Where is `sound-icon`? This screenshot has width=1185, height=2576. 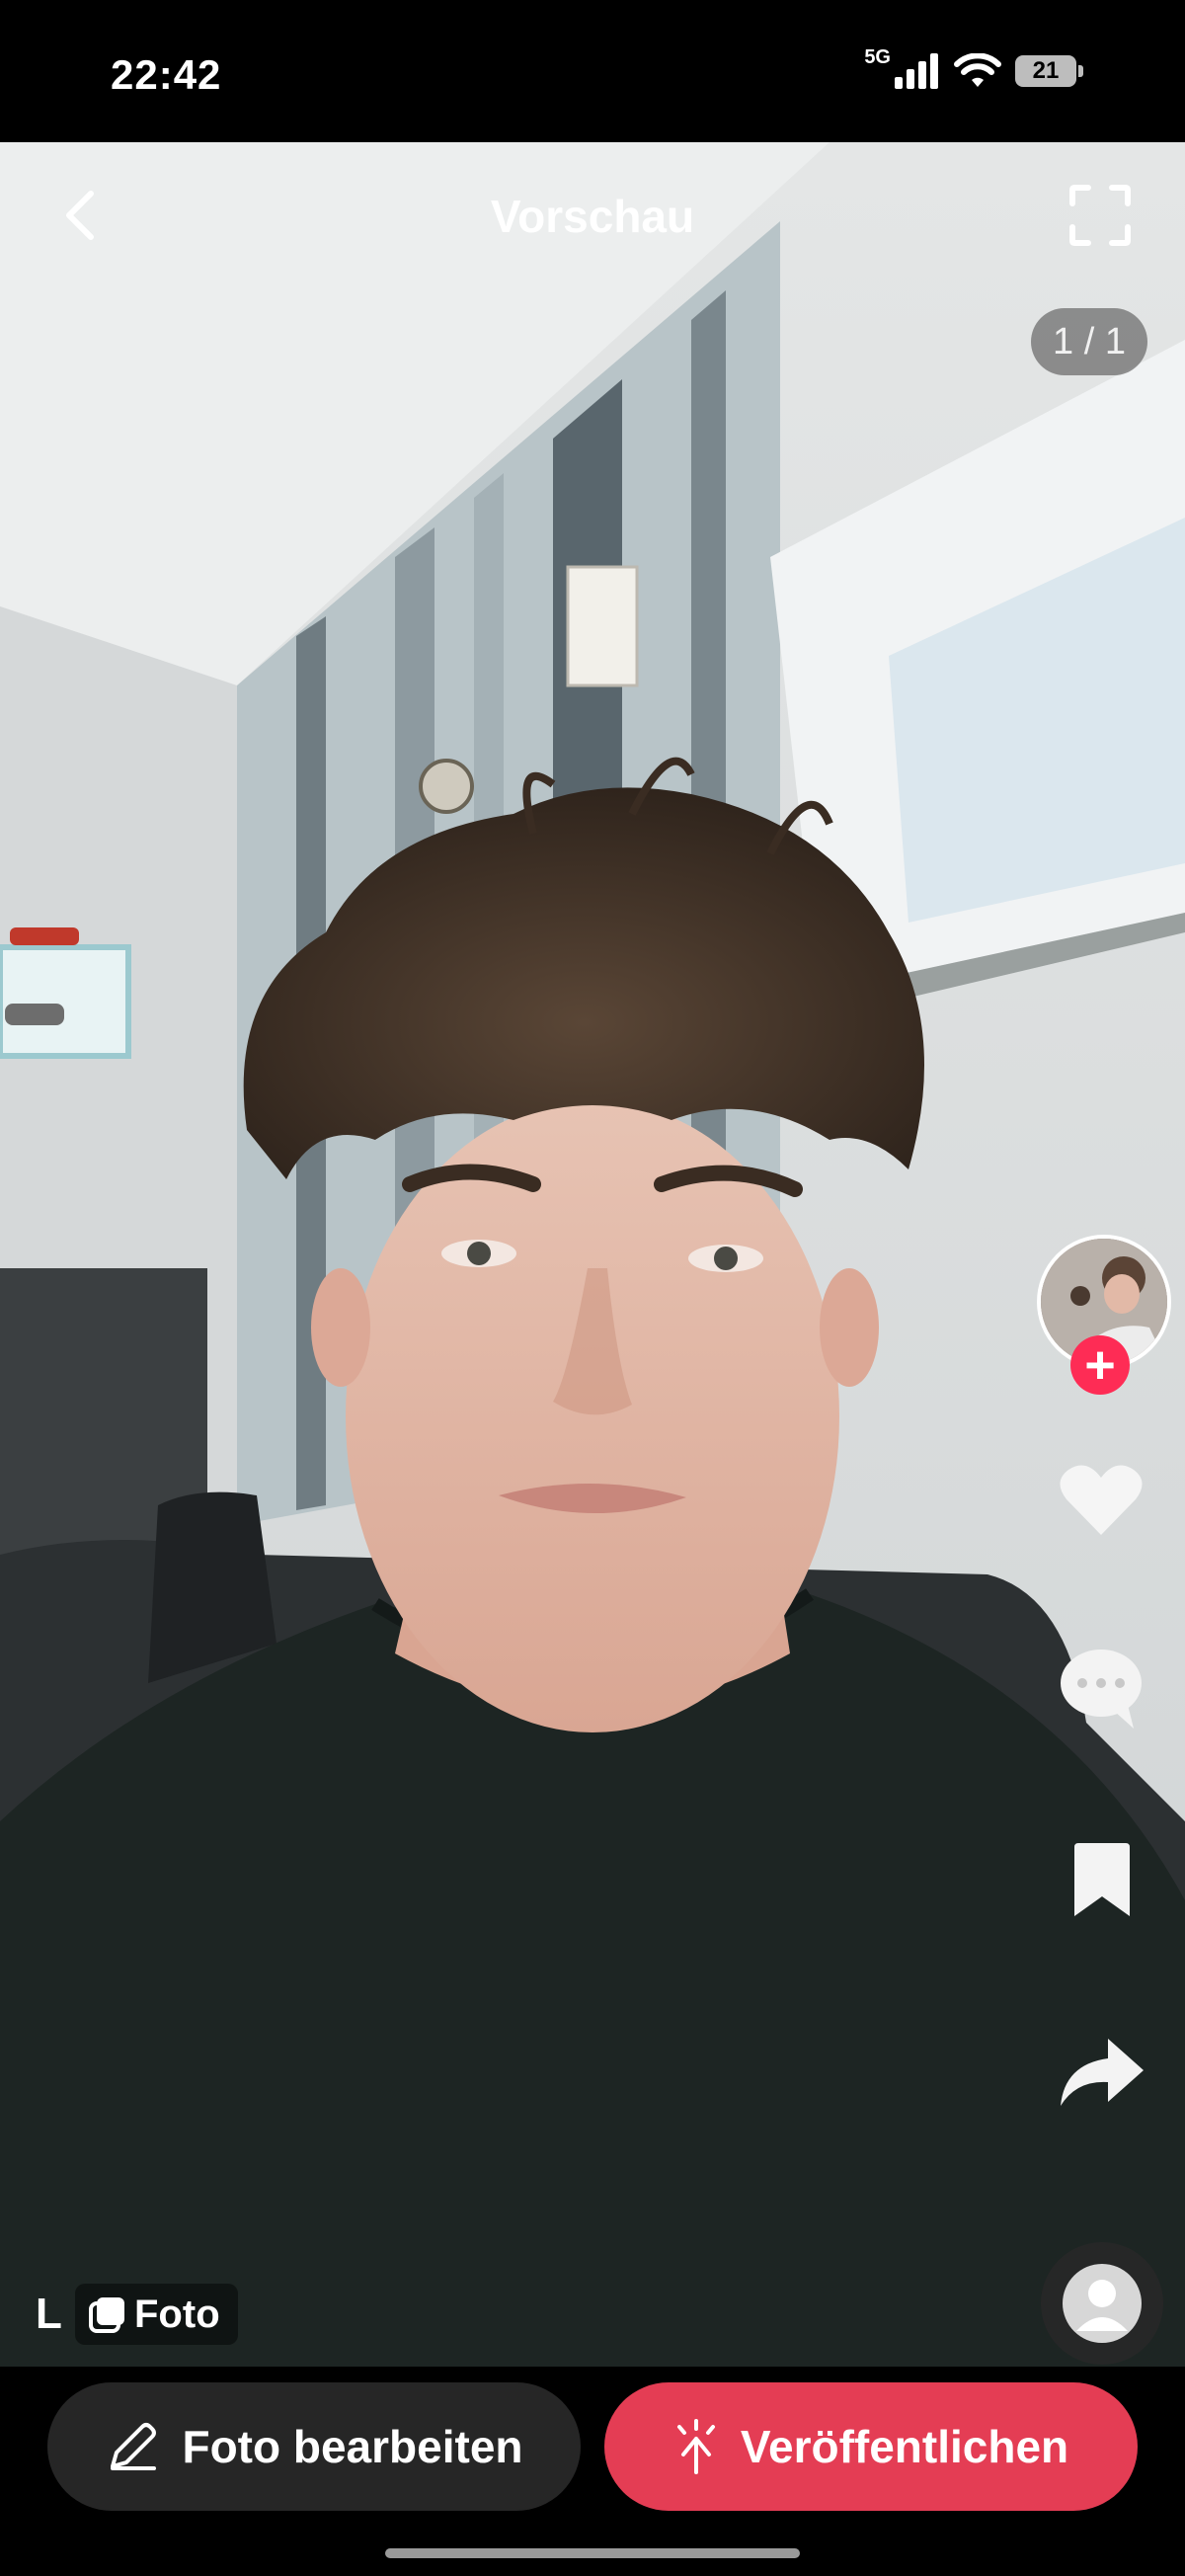 sound-icon is located at coordinates (1102, 2303).